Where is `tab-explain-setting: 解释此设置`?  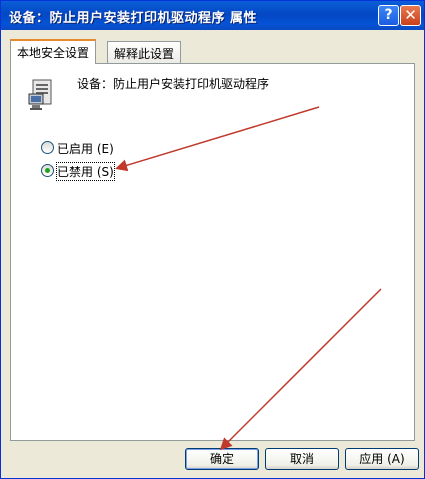
tab-explain-setting: 解释此设置 is located at coordinates (144, 52).